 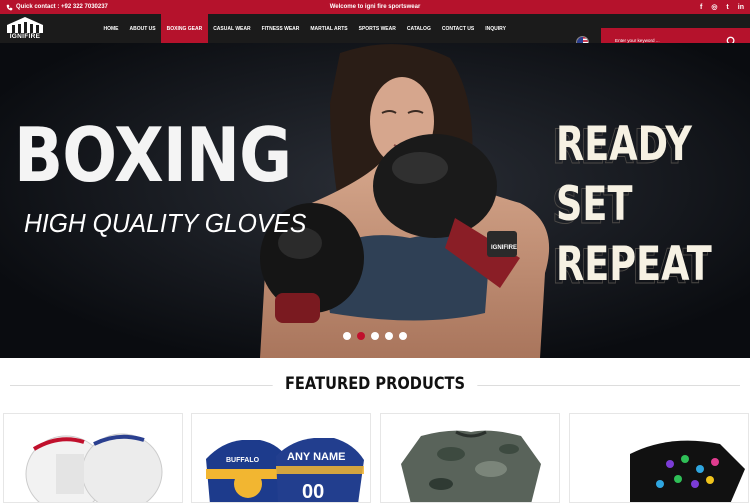 I want to click on hockey-jersey-image: BUFFALO ANY NAME 00, so click(x=285, y=470).